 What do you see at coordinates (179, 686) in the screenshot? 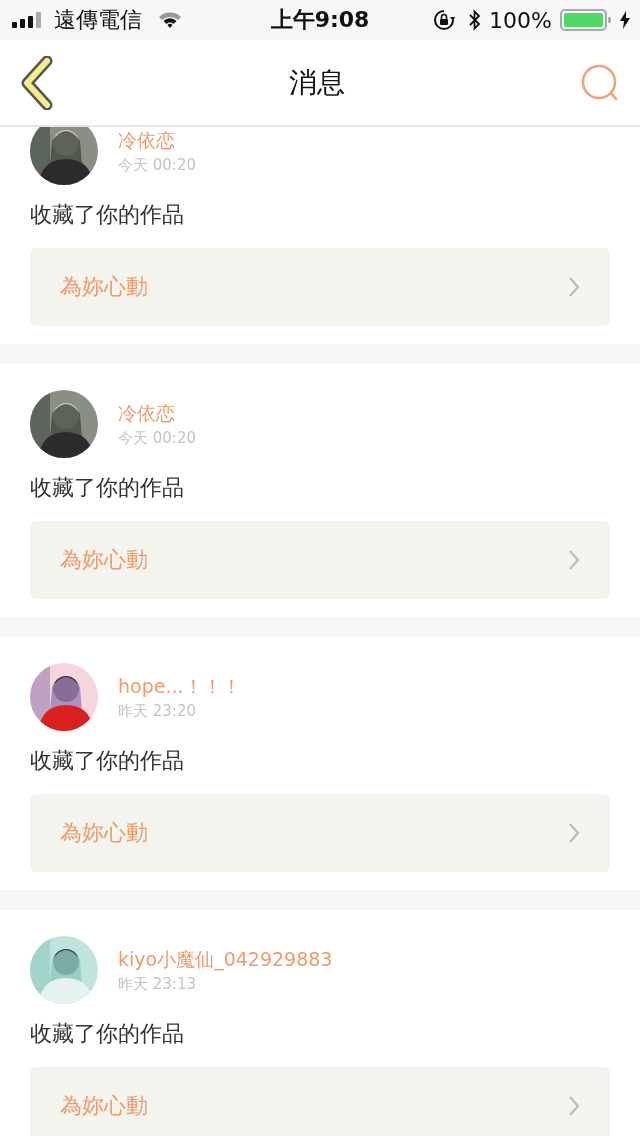
I see `user-name: hope...！！！` at bounding box center [179, 686].